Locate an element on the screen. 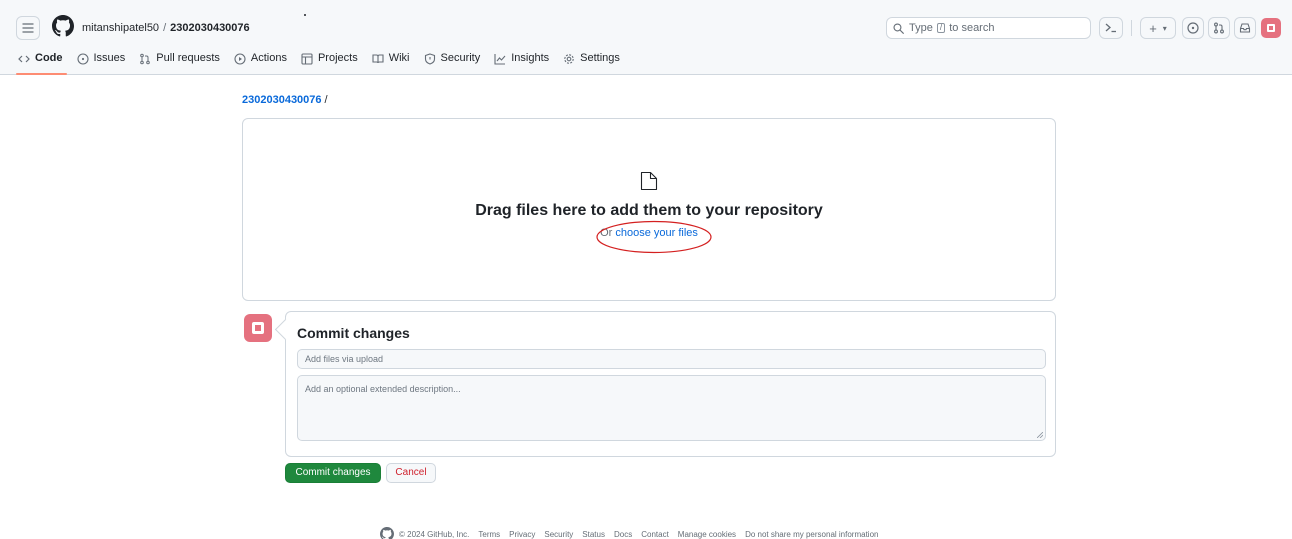 This screenshot has height=539, width=1292. footer-link-terms: Terms is located at coordinates (489, 534).